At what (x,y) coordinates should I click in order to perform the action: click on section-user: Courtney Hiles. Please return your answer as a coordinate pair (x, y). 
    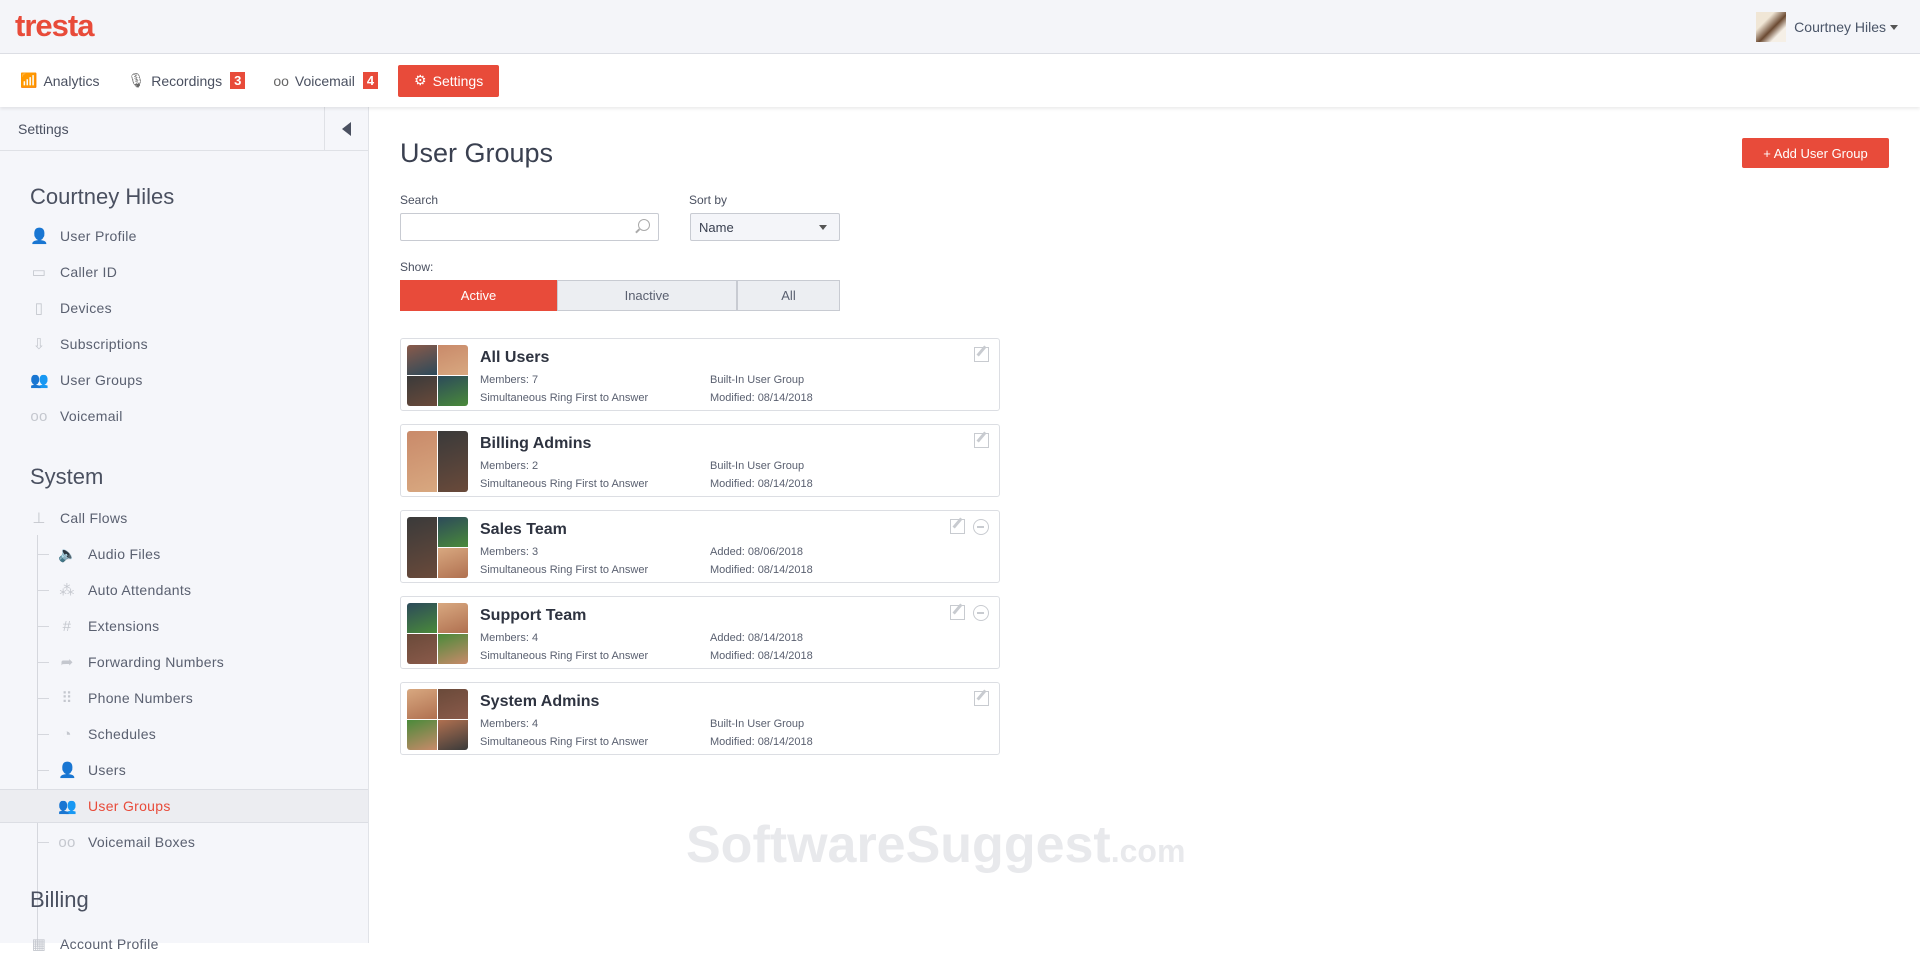
    Looking at the image, I should click on (102, 196).